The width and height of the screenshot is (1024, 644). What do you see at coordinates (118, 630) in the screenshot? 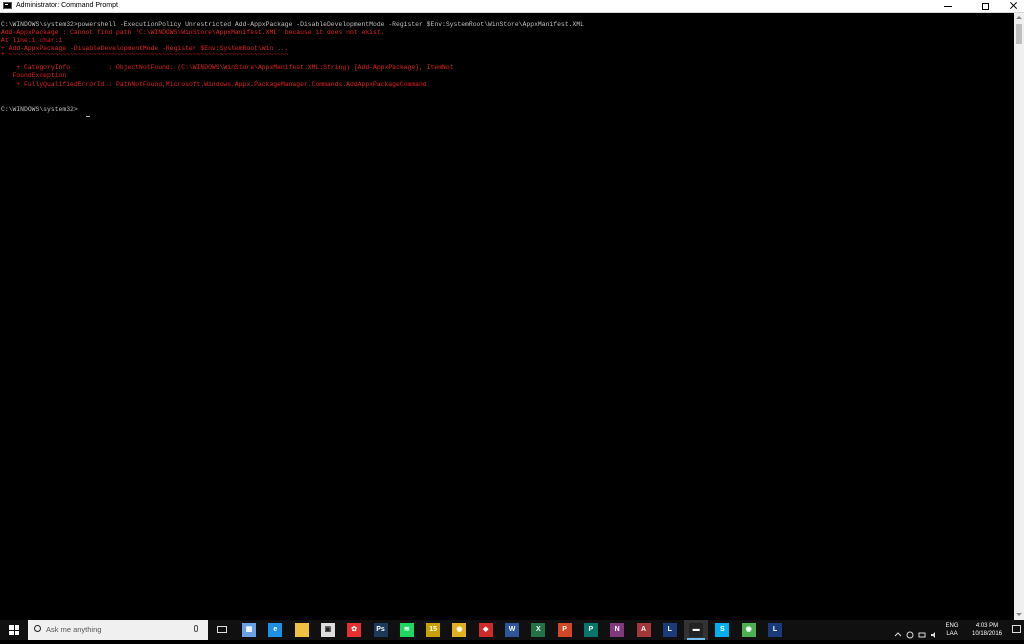
I see `search-box: Ask me anything` at bounding box center [118, 630].